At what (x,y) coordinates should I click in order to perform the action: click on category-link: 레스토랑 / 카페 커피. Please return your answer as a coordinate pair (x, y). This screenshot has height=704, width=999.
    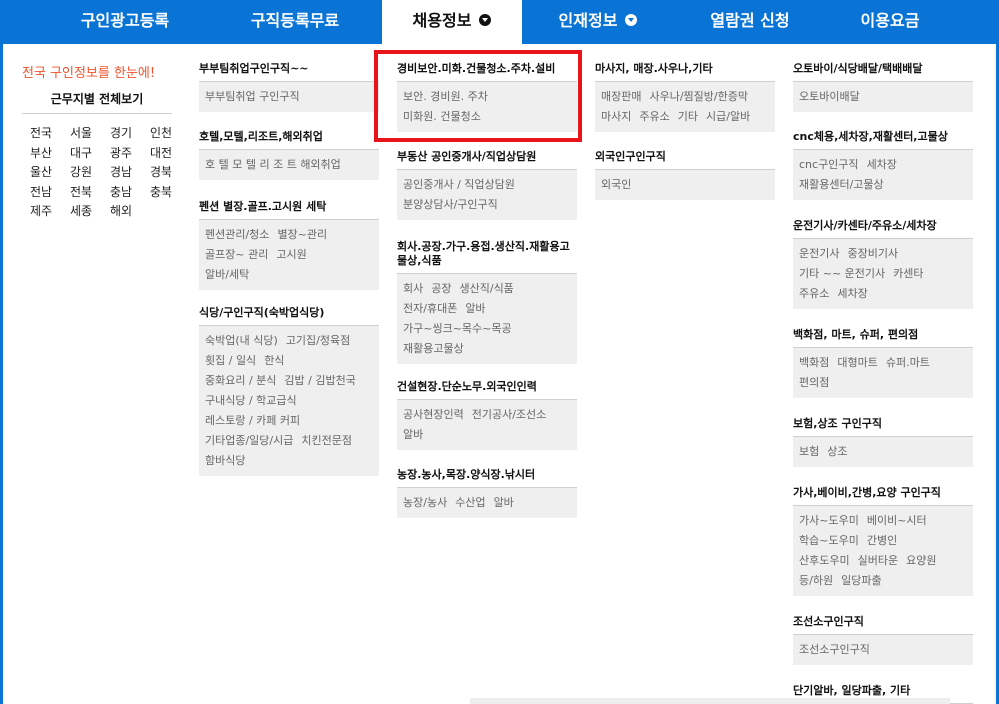
    Looking at the image, I should click on (252, 420).